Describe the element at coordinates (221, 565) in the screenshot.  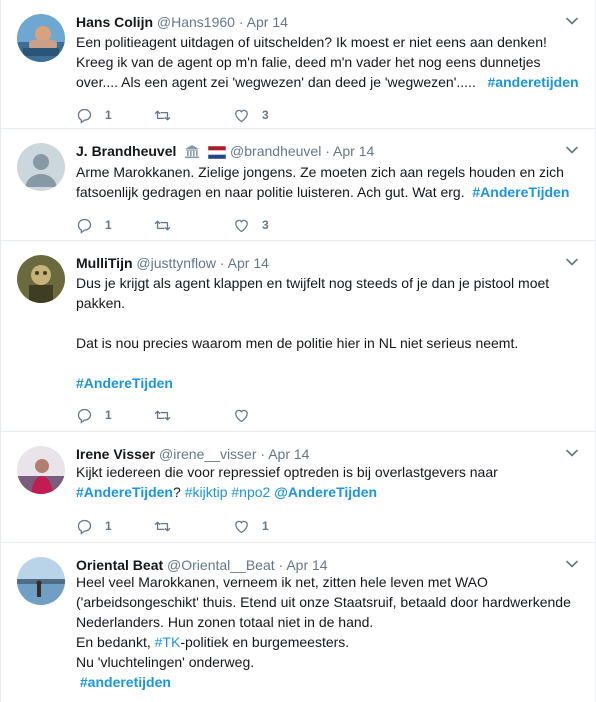
I see `user-handle: @Oriental__Beat` at that location.